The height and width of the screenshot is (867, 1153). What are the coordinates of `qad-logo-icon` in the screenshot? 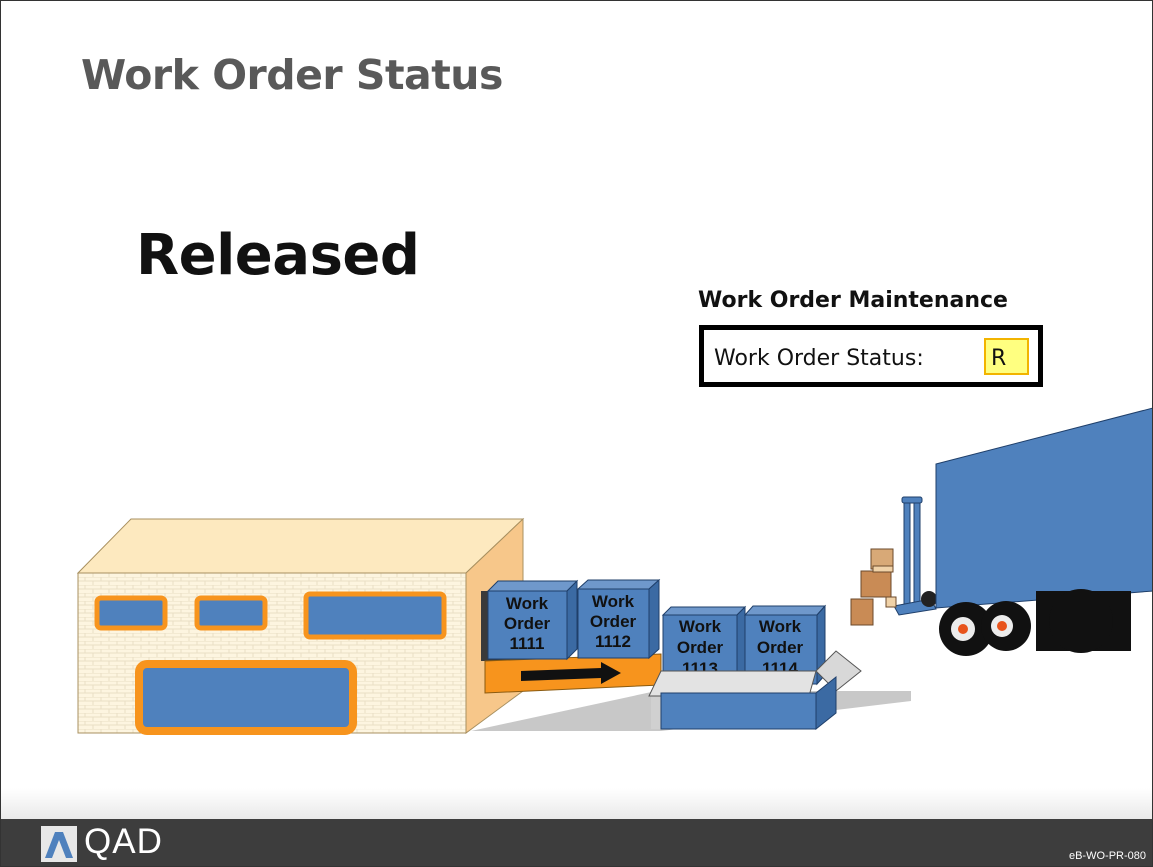 It's located at (59, 844).